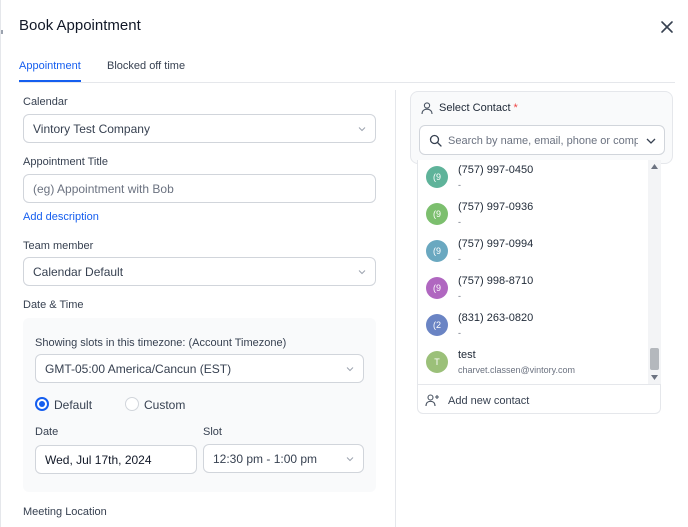 The image size is (688, 527). Describe the element at coordinates (2, 32) in the screenshot. I see `edge-marker` at that location.